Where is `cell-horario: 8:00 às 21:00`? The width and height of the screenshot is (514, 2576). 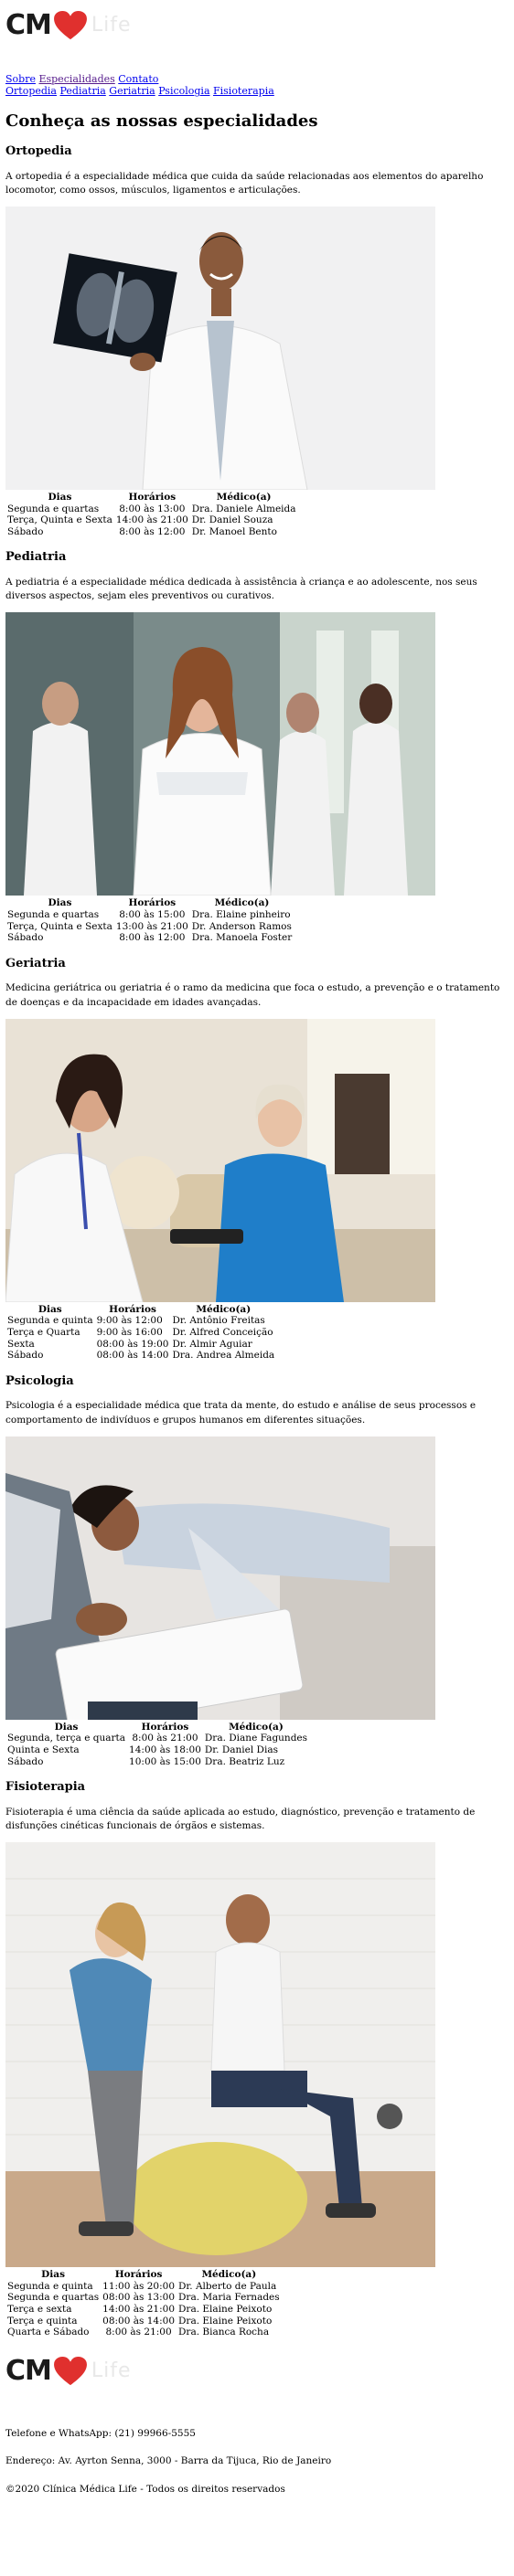
cell-horario: 8:00 às 21:00 is located at coordinates (165, 1738).